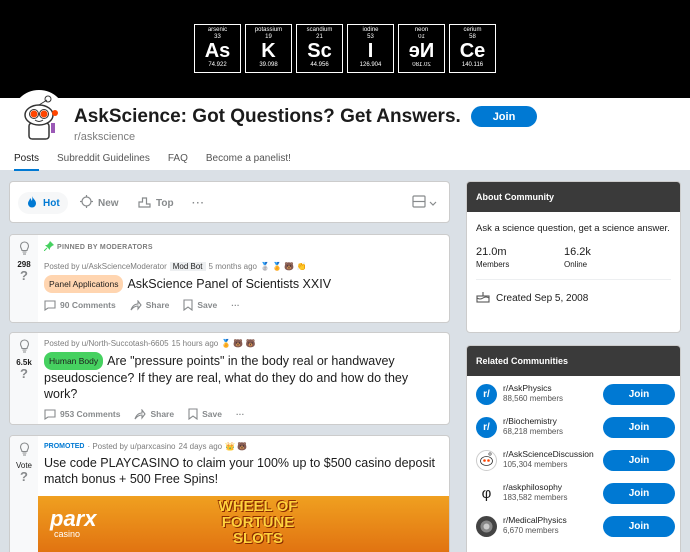  Describe the element at coordinates (48, 247) in the screenshot. I see `pin-icon` at that location.